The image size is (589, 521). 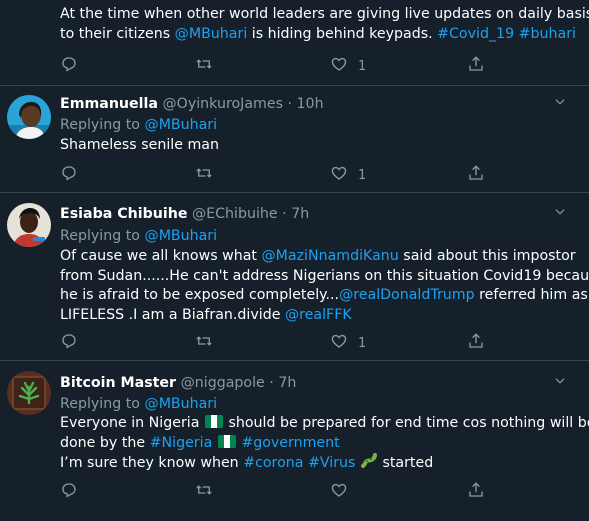 I want to click on tweet-header: Esiaba Chibuihe @EChibuihe · 7h, so click(x=184, y=214).